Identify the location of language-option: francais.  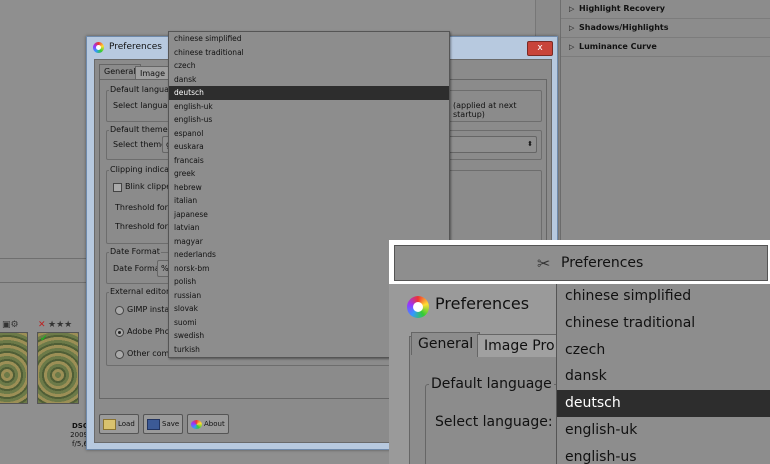
(309, 161).